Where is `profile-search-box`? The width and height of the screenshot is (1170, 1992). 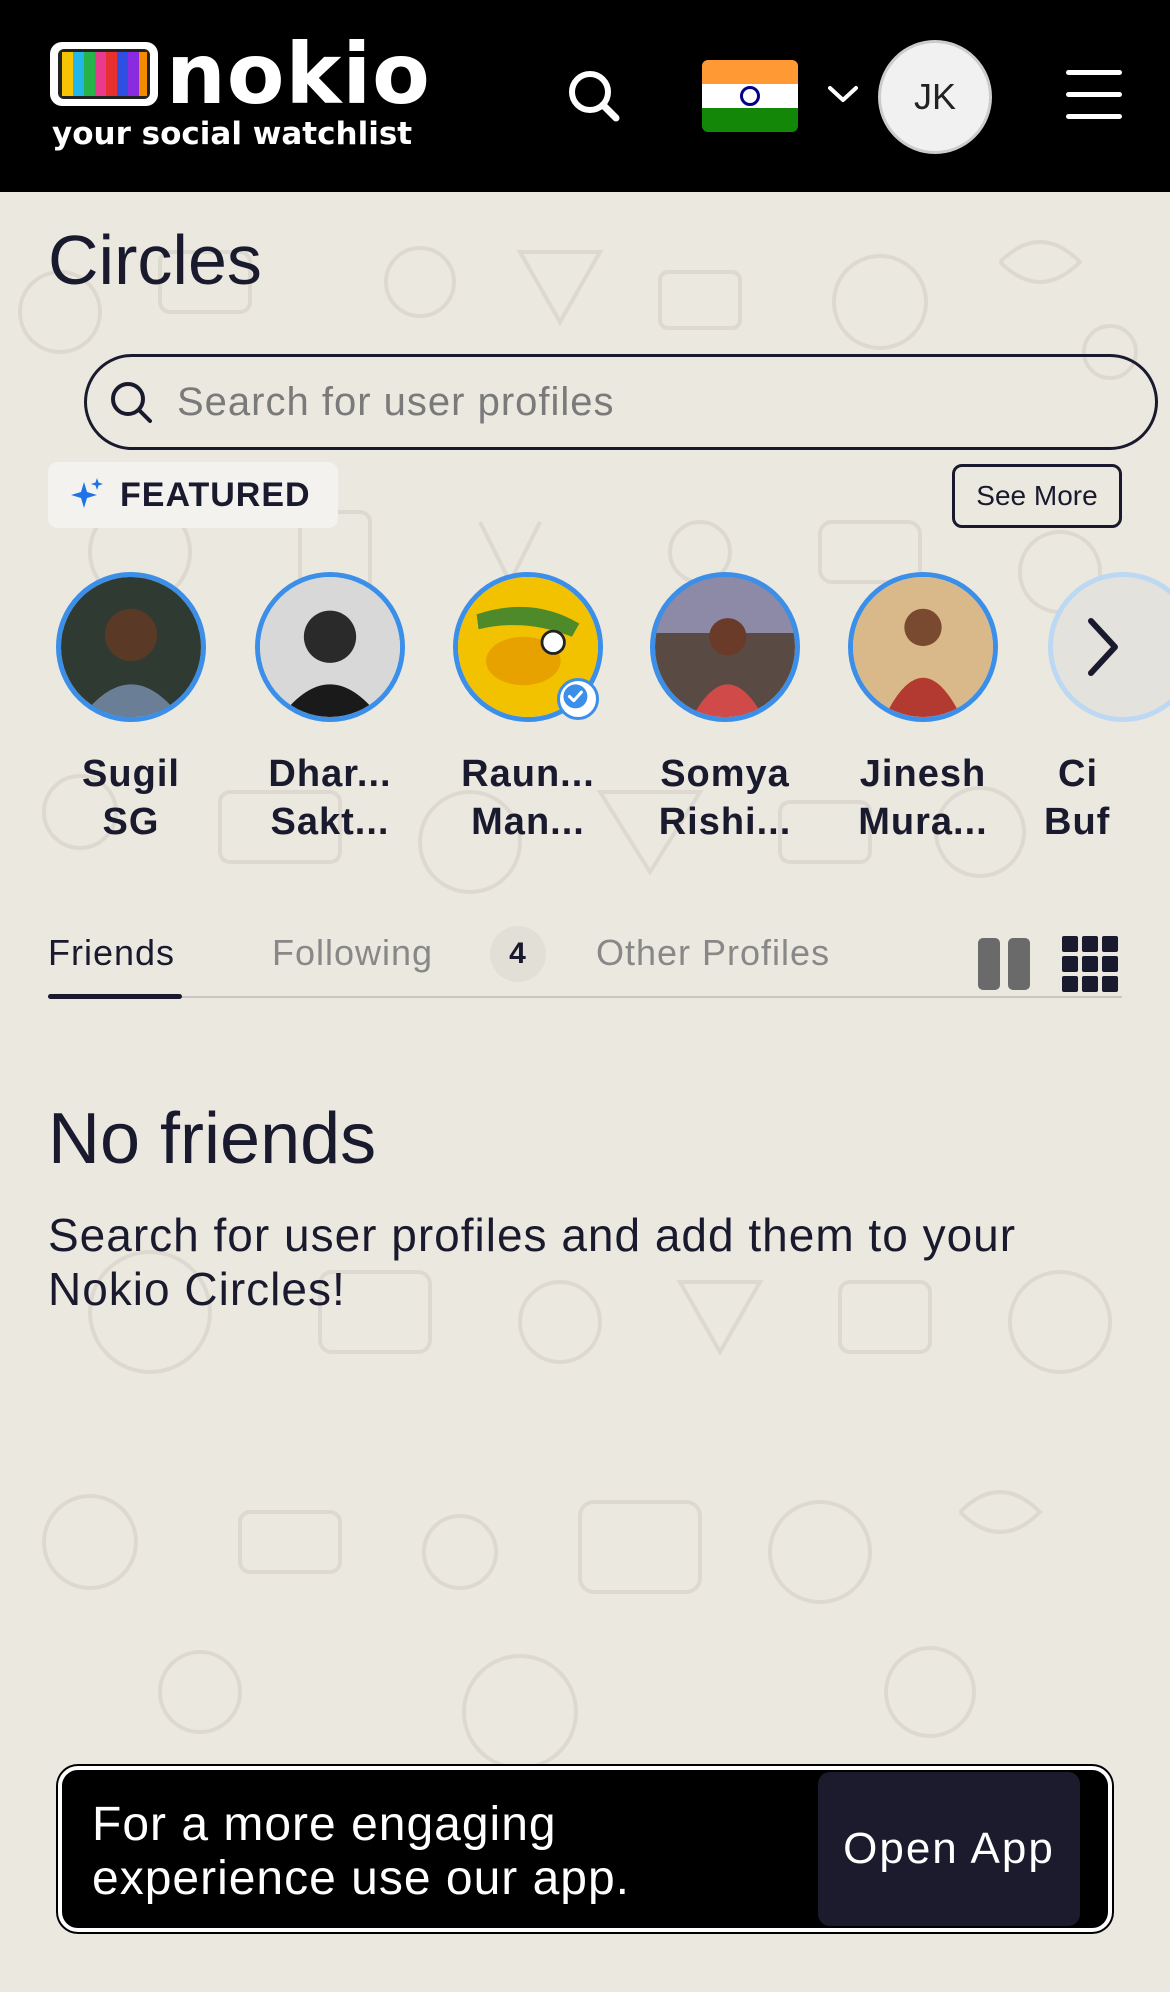
profile-search-box is located at coordinates (621, 402).